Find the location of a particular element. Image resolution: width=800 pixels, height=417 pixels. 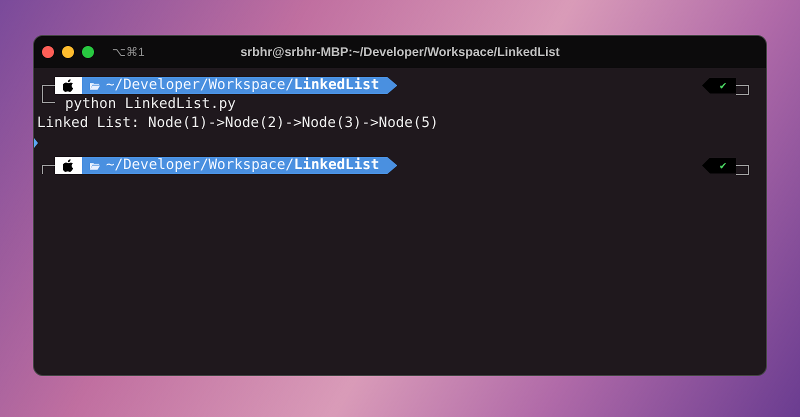

command-text: python LinkedList.py is located at coordinates (150, 104).